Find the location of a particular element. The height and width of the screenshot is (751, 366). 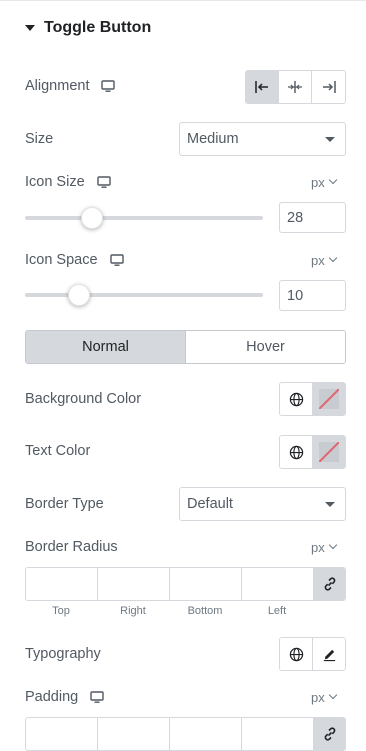

icon-space-slider-thumb is located at coordinates (79, 295).